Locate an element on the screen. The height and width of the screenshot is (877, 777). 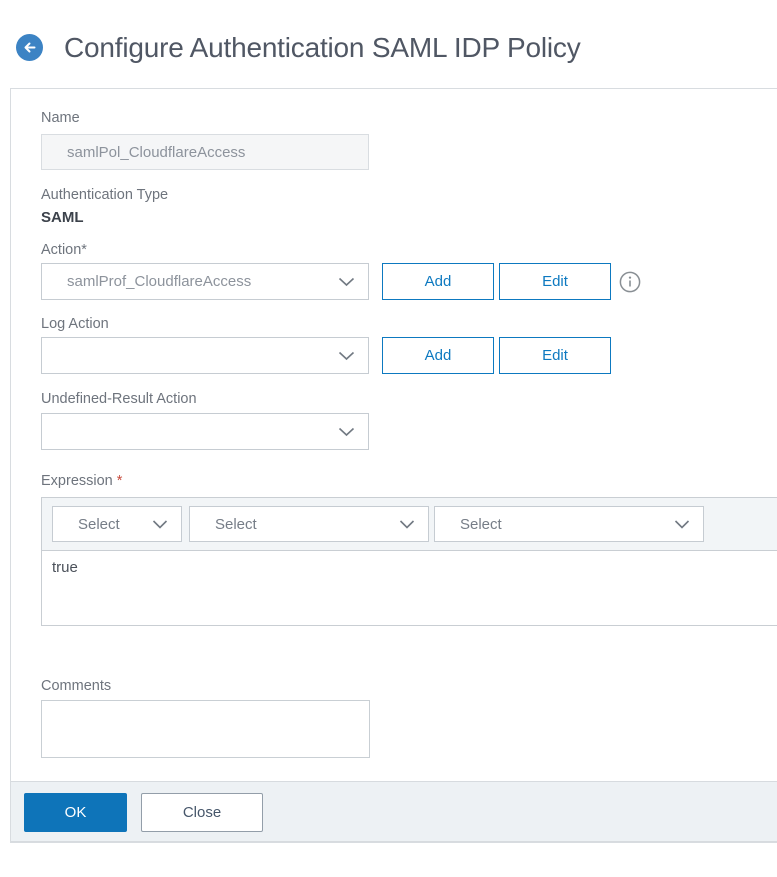
action-select: samlProf_CloudflareAccess is located at coordinates (205, 281).